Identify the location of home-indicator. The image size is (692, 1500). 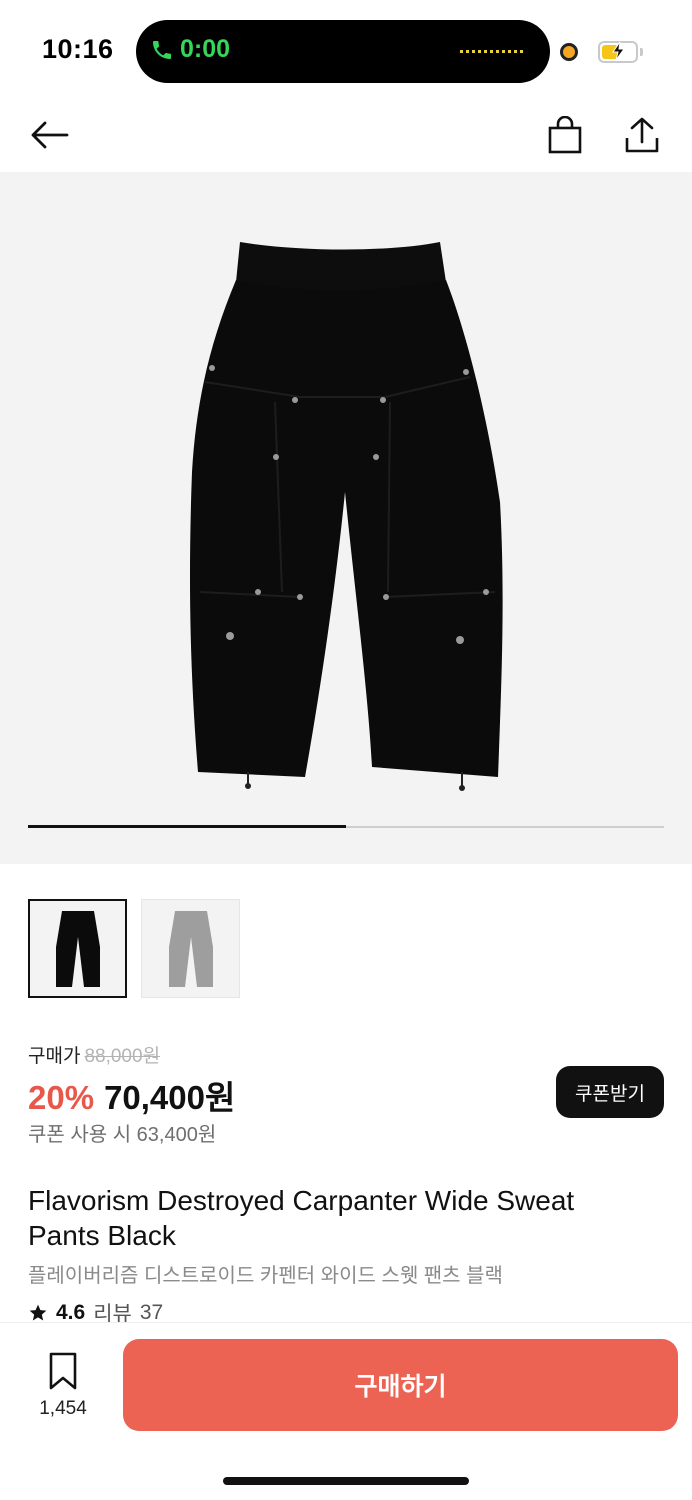
(346, 1481).